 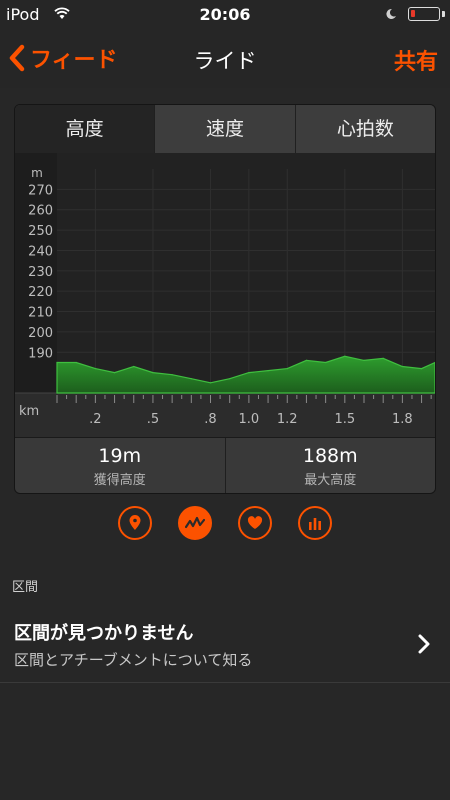 I want to click on x-axis-panel, so click(x=225, y=415).